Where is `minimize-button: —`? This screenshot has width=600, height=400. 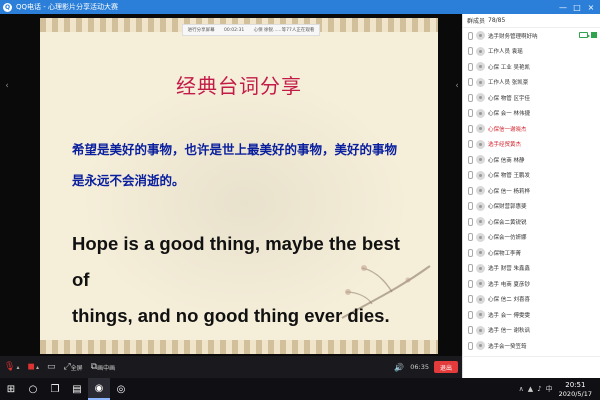
minimize-button: — is located at coordinates (563, 7).